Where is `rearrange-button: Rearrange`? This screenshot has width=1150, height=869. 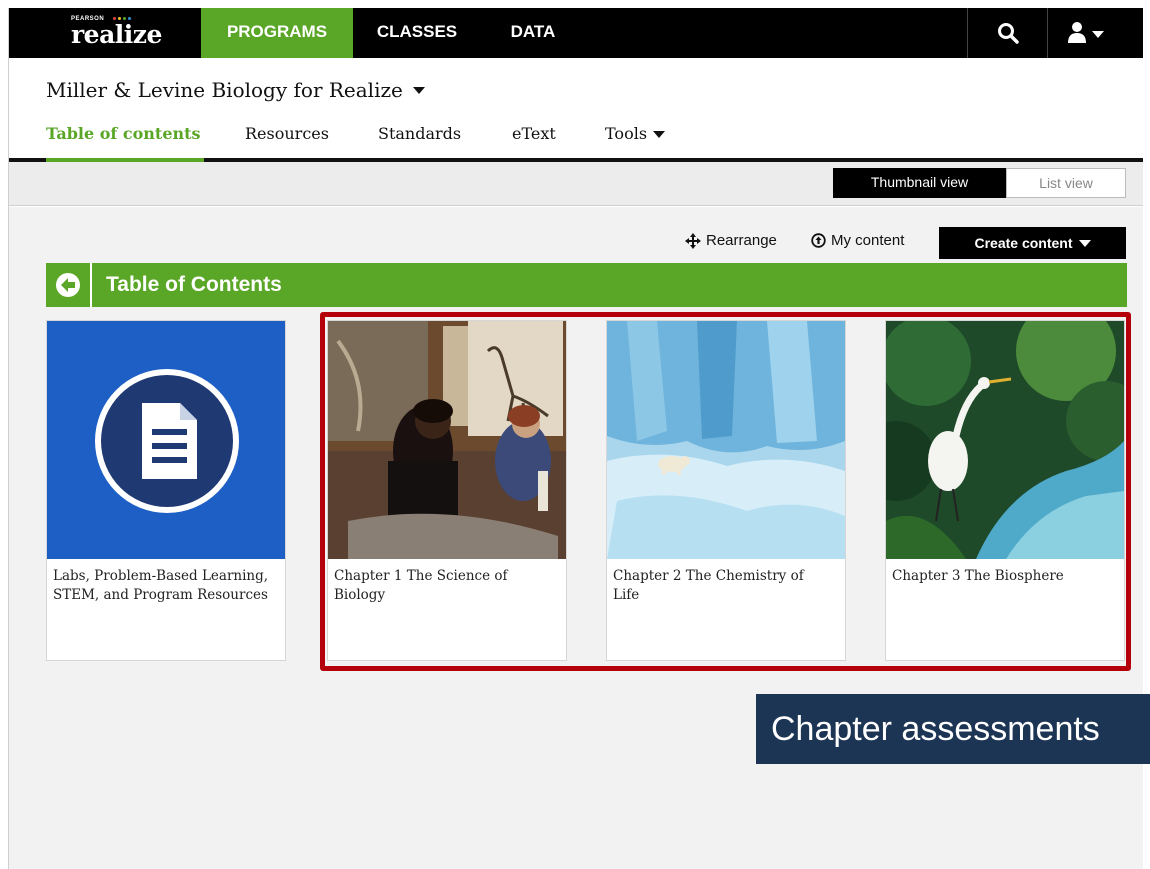
rearrange-button: Rearrange is located at coordinates (731, 240).